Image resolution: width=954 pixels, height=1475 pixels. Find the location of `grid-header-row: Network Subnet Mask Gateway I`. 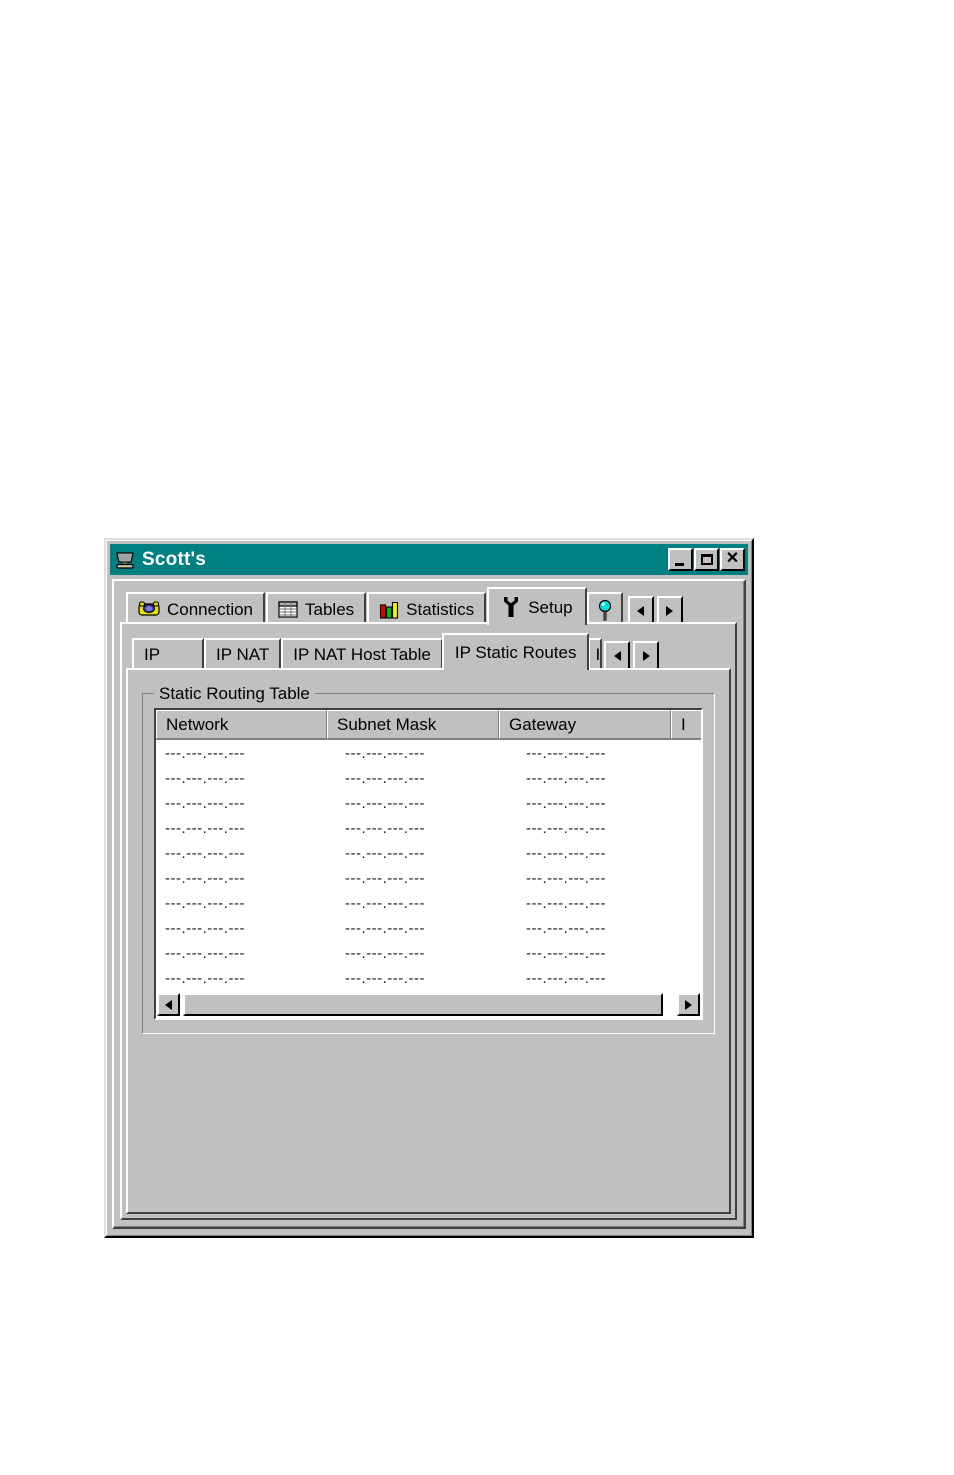

grid-header-row: Network Subnet Mask Gateway I is located at coordinates (428, 725).